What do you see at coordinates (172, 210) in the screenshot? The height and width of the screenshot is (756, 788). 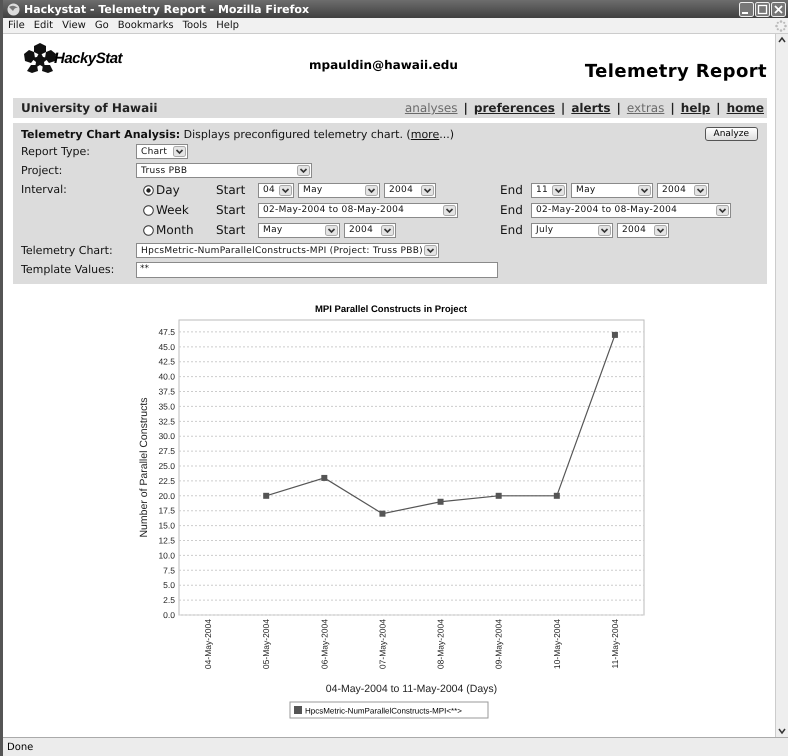 I see `radio-label: Week` at bounding box center [172, 210].